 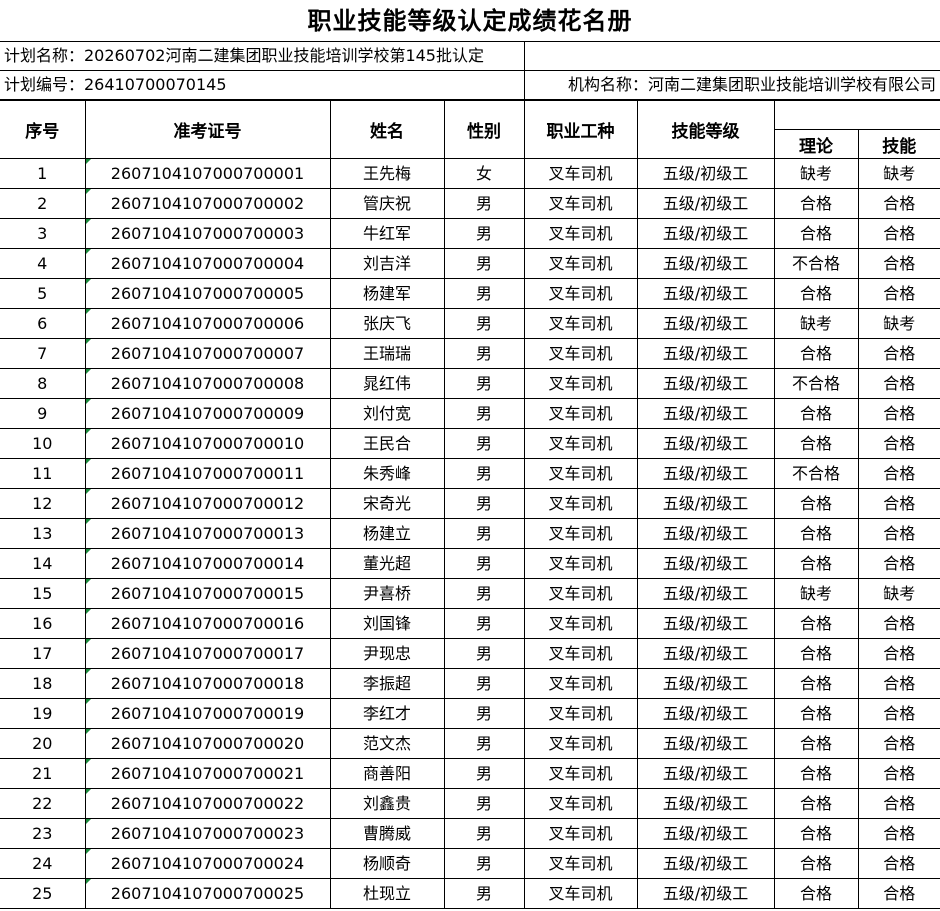 I want to click on cell-exam-id: 2607104107000700022, so click(x=207, y=803).